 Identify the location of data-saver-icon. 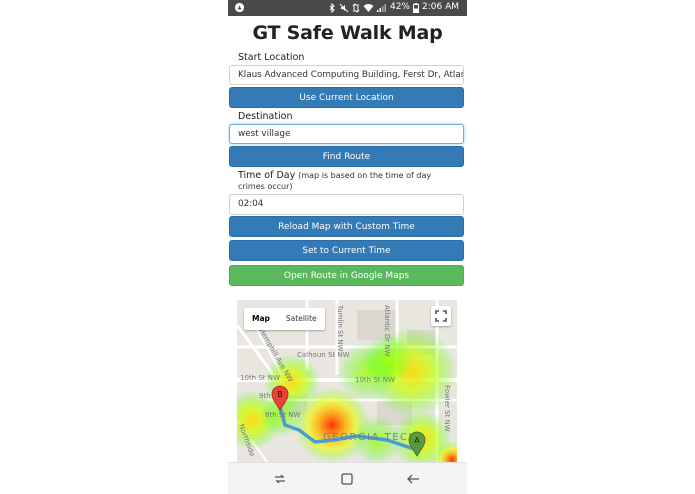
(356, 7).